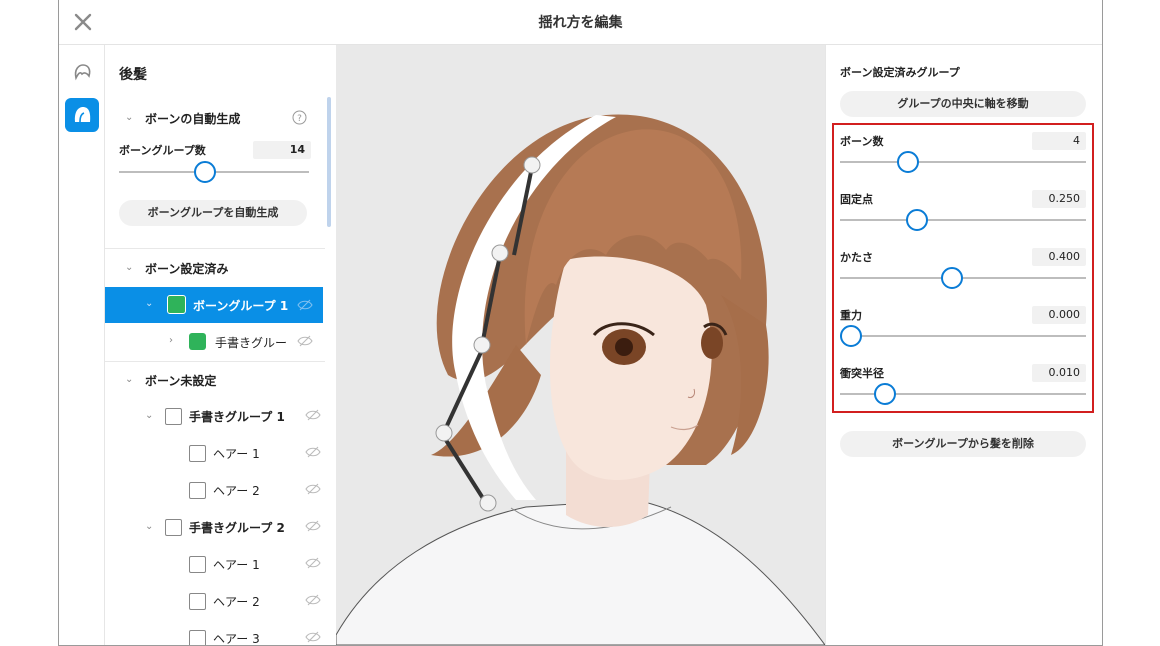 The width and height of the screenshot is (1160, 646). What do you see at coordinates (241, 306) in the screenshot?
I see `group-label: ボーングループ 1` at bounding box center [241, 306].